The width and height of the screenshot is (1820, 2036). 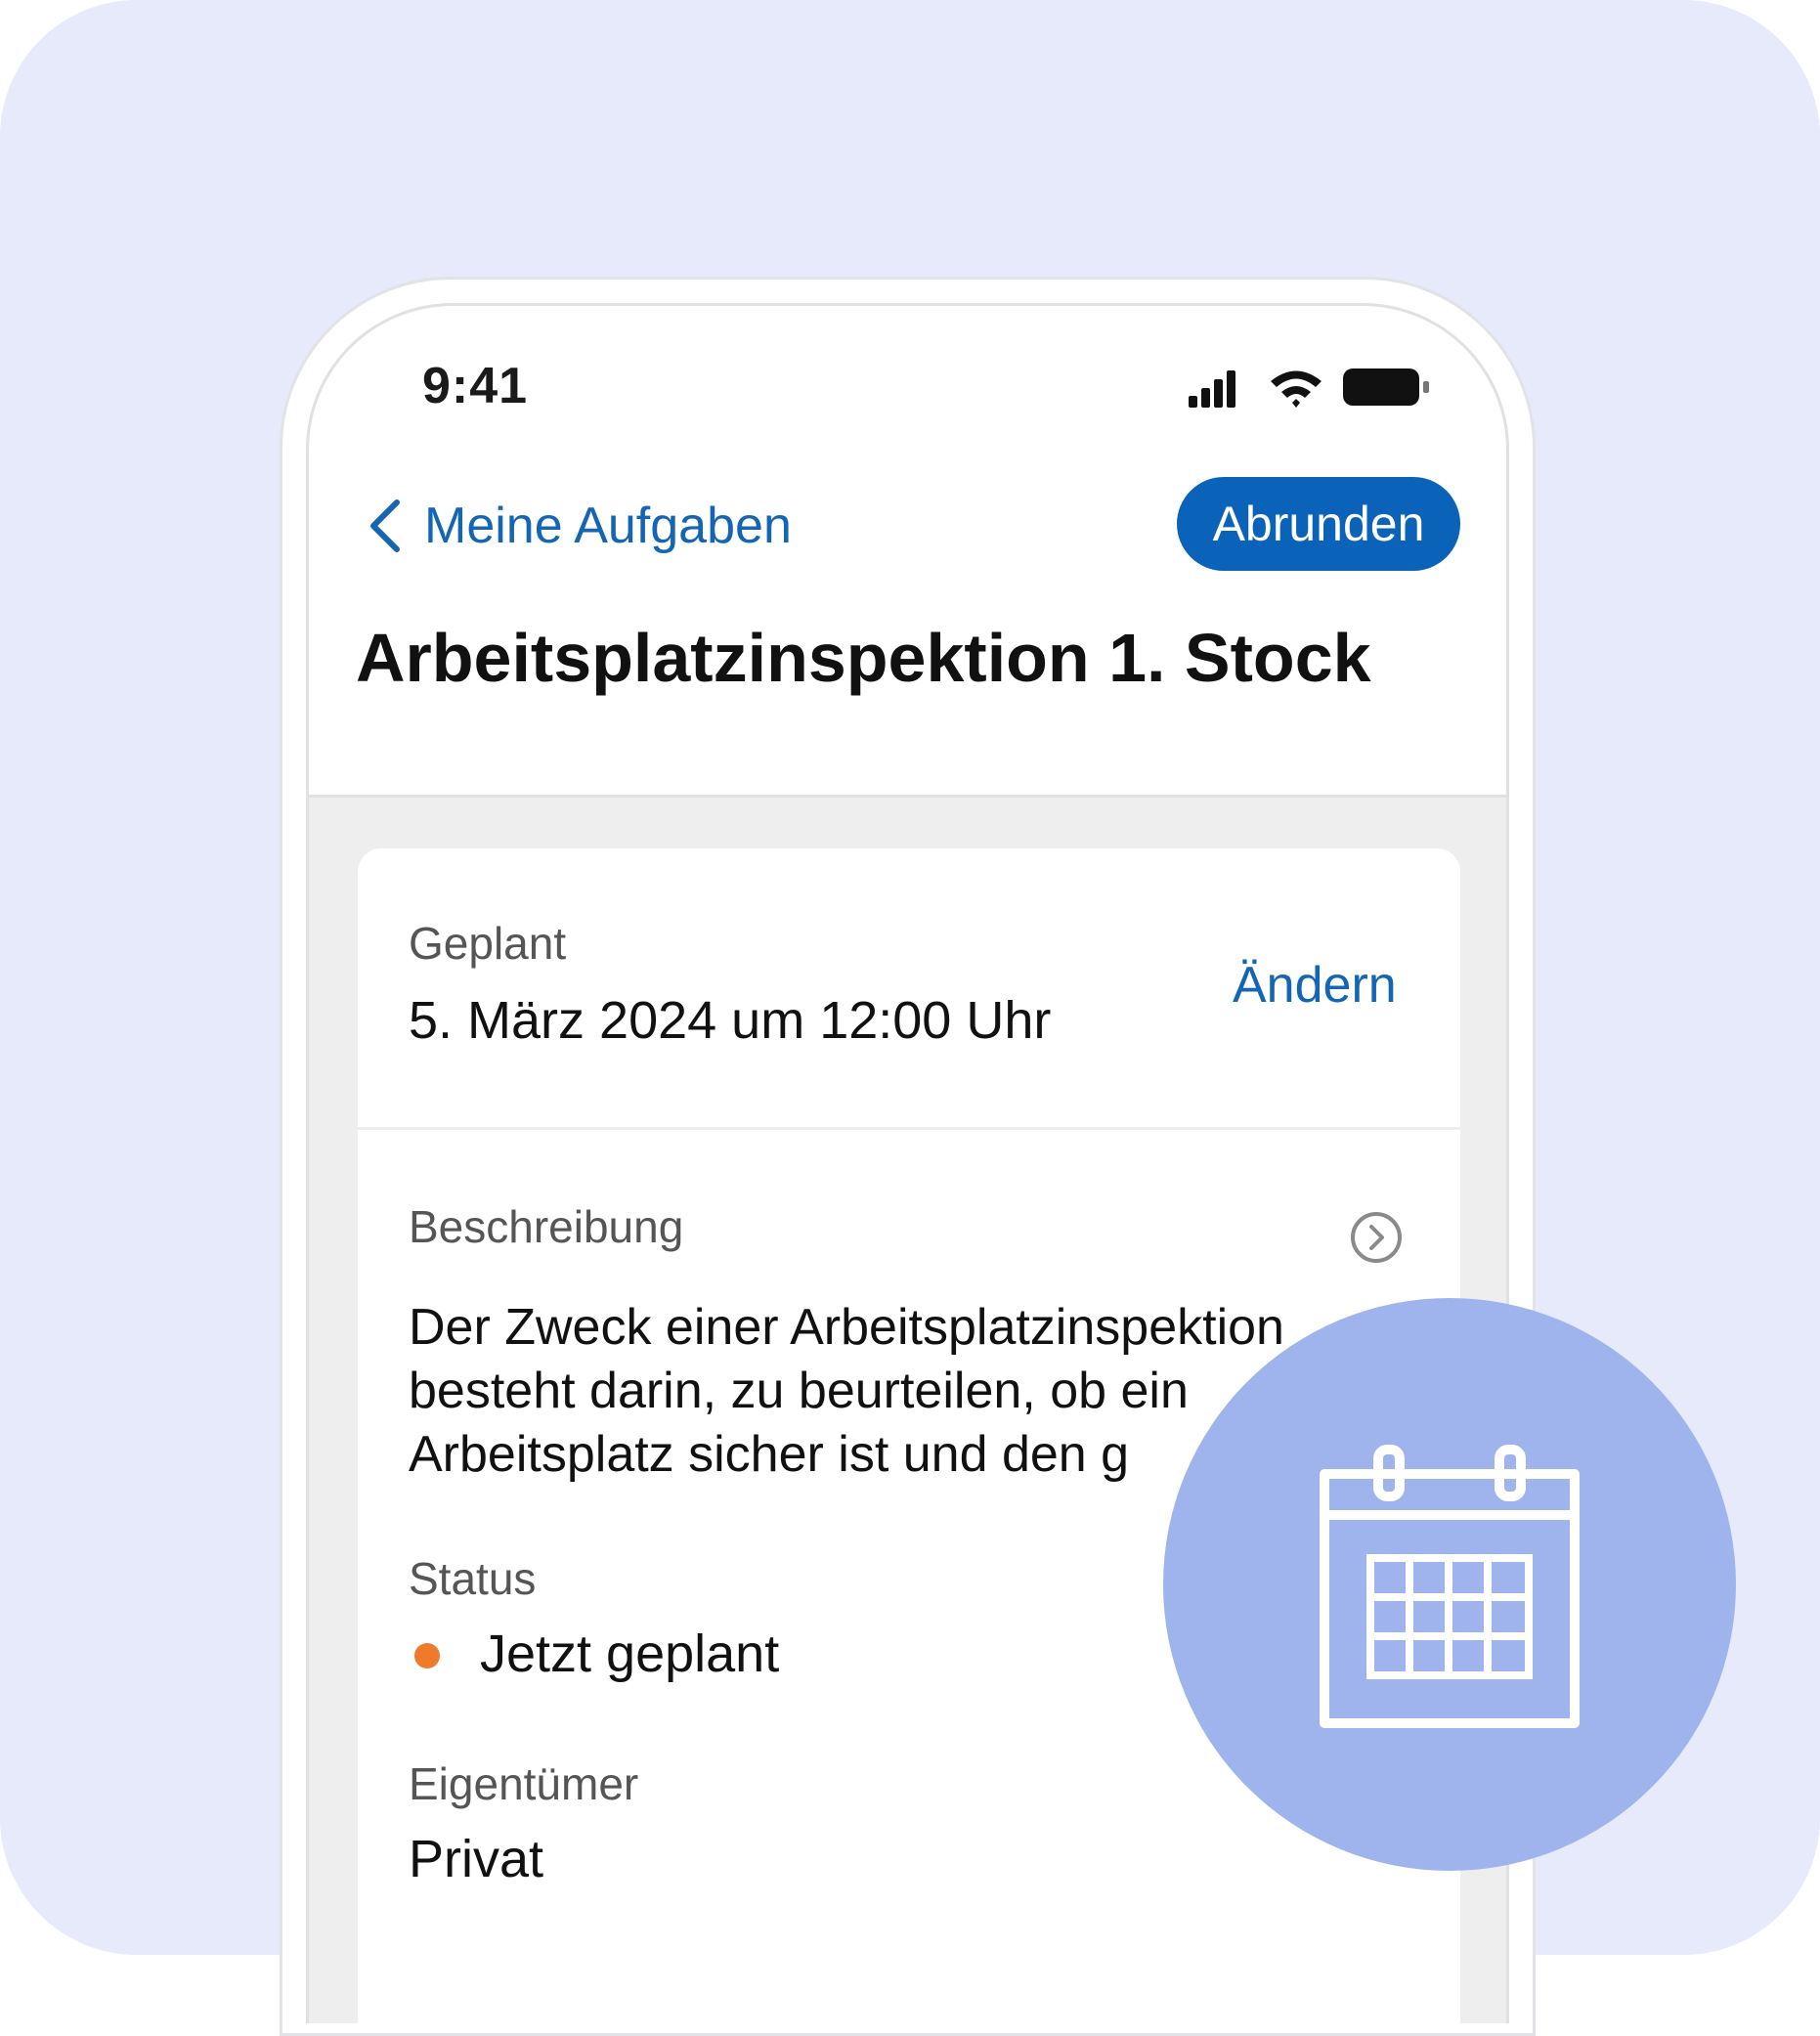 I want to click on back-button: Meine Aufgaben, so click(x=580, y=526).